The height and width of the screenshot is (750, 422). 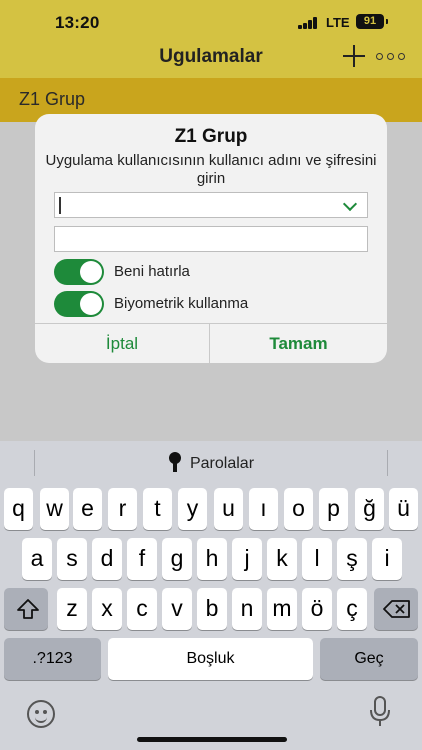 What do you see at coordinates (350, 204) in the screenshot?
I see `chevron-down-icon` at bounding box center [350, 204].